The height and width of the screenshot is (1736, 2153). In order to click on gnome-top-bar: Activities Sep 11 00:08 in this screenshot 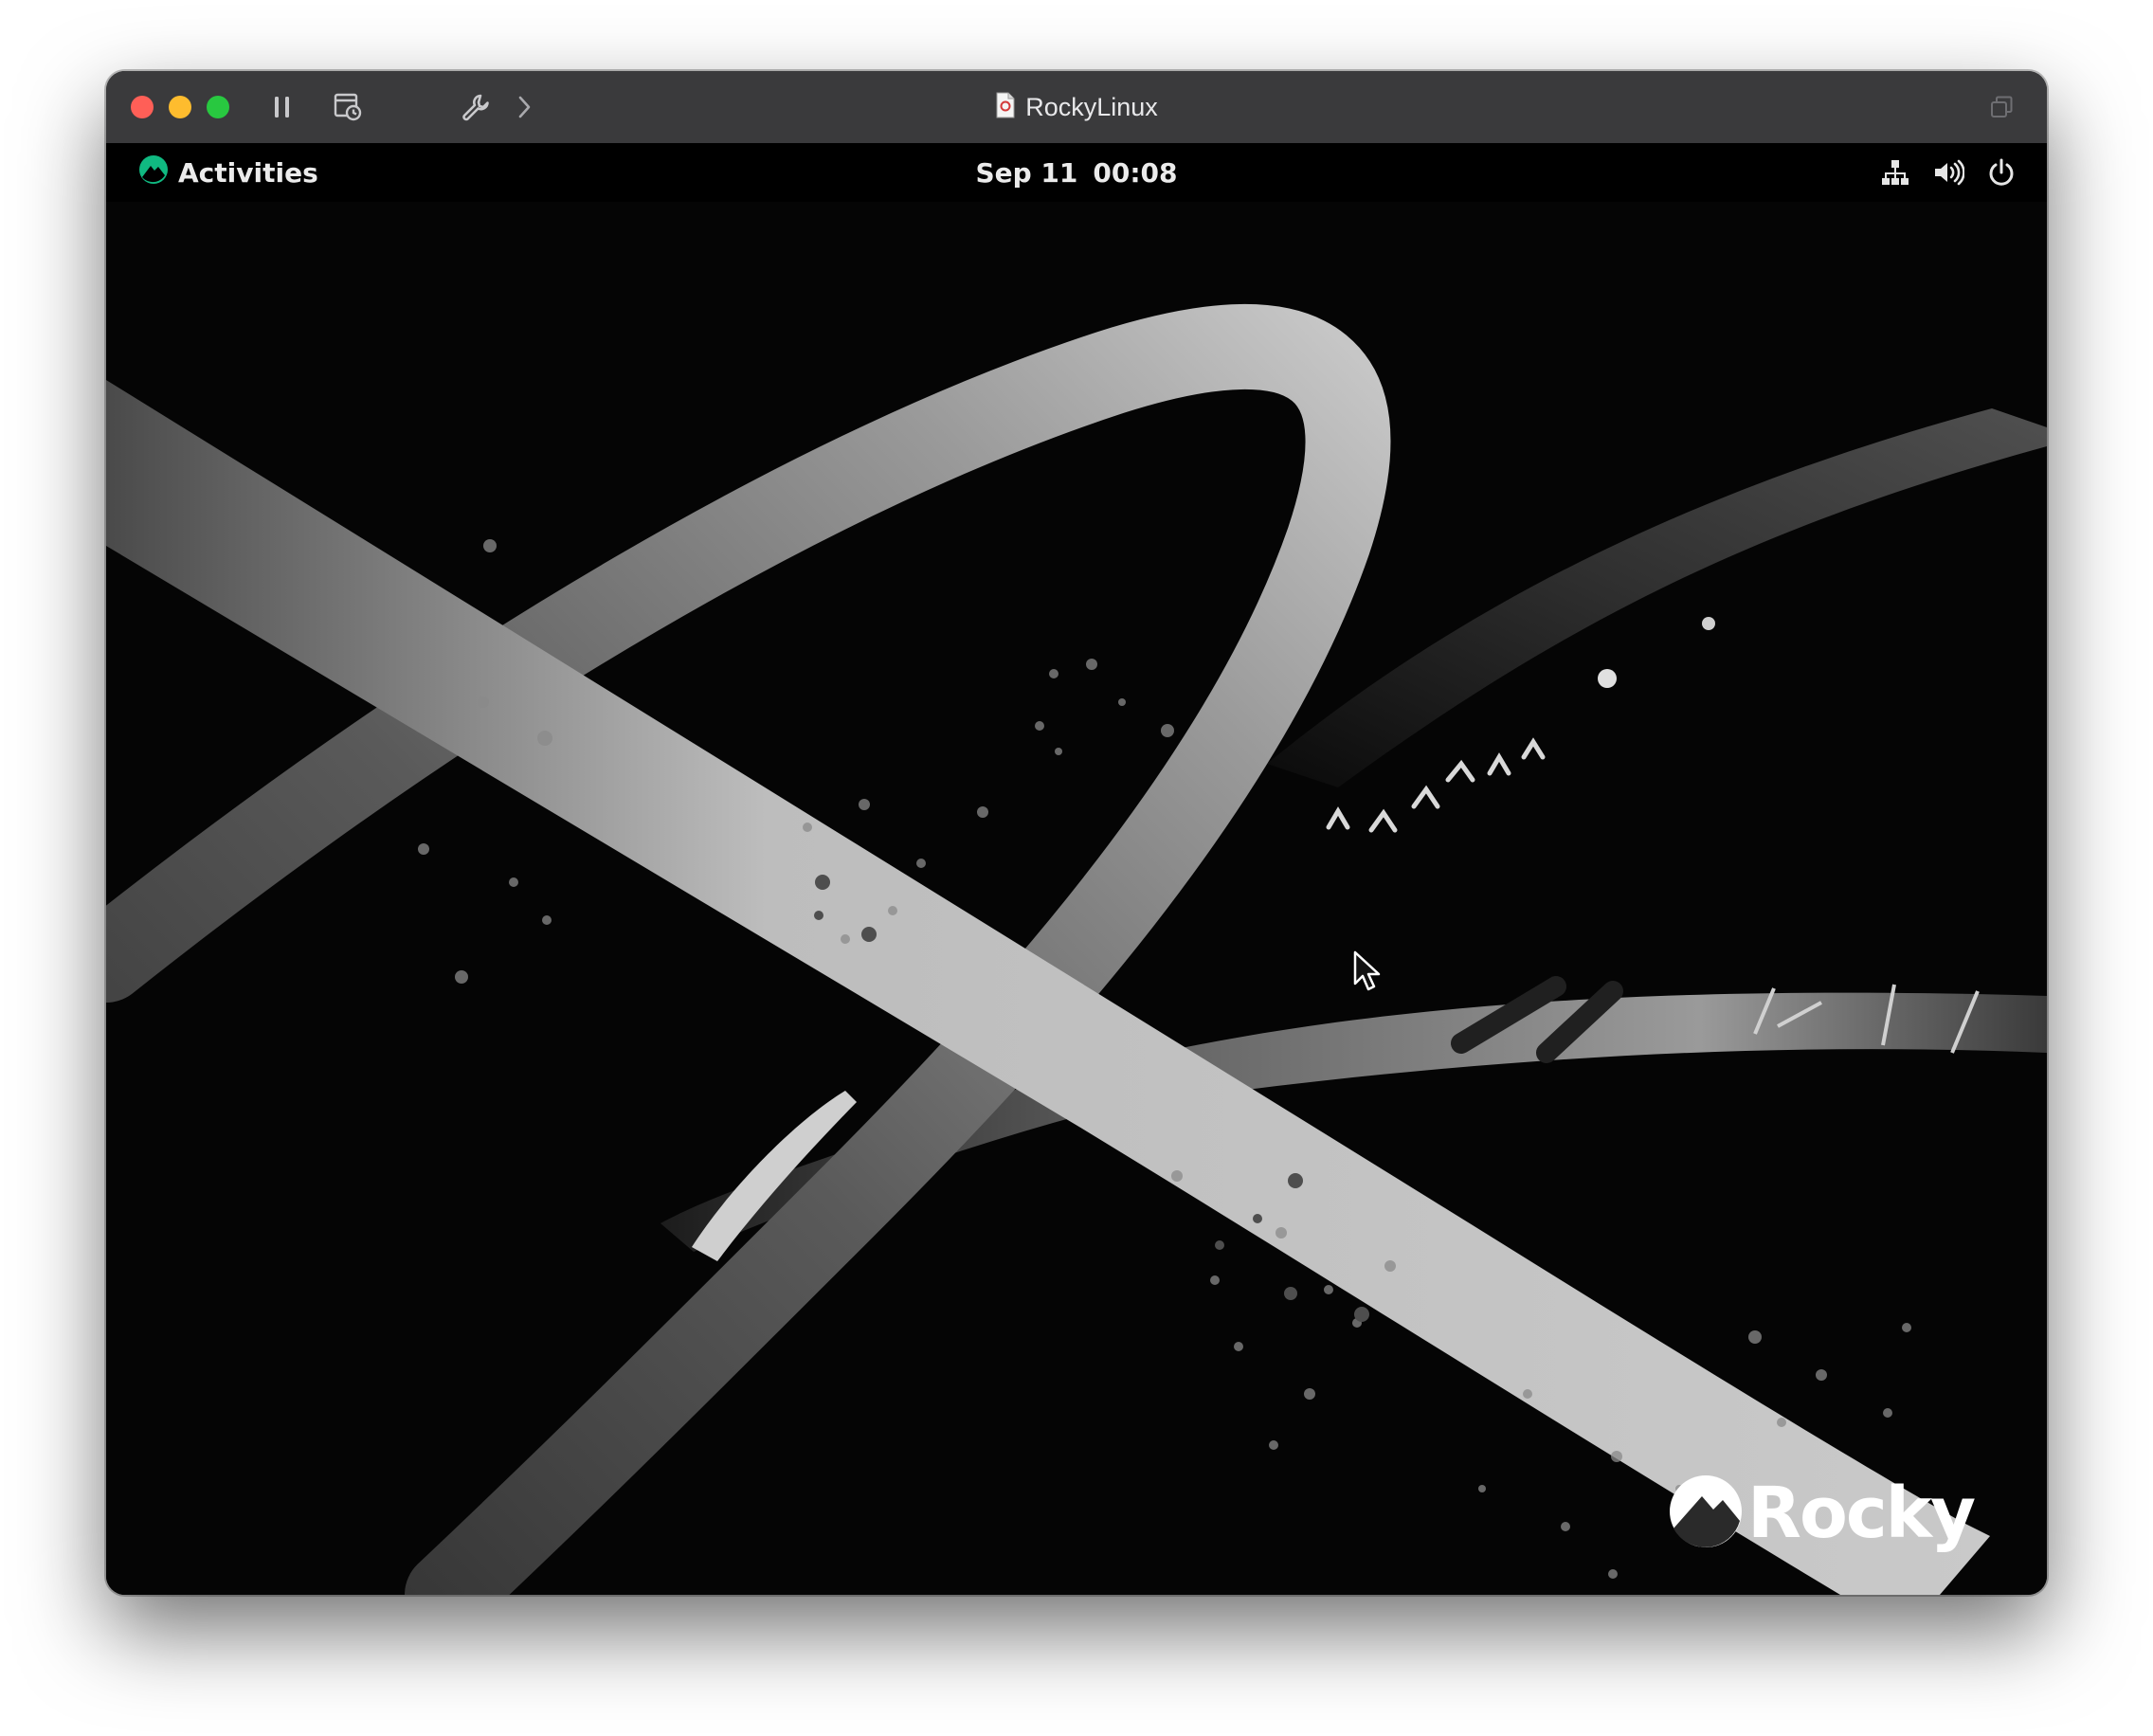, I will do `click(1076, 172)`.